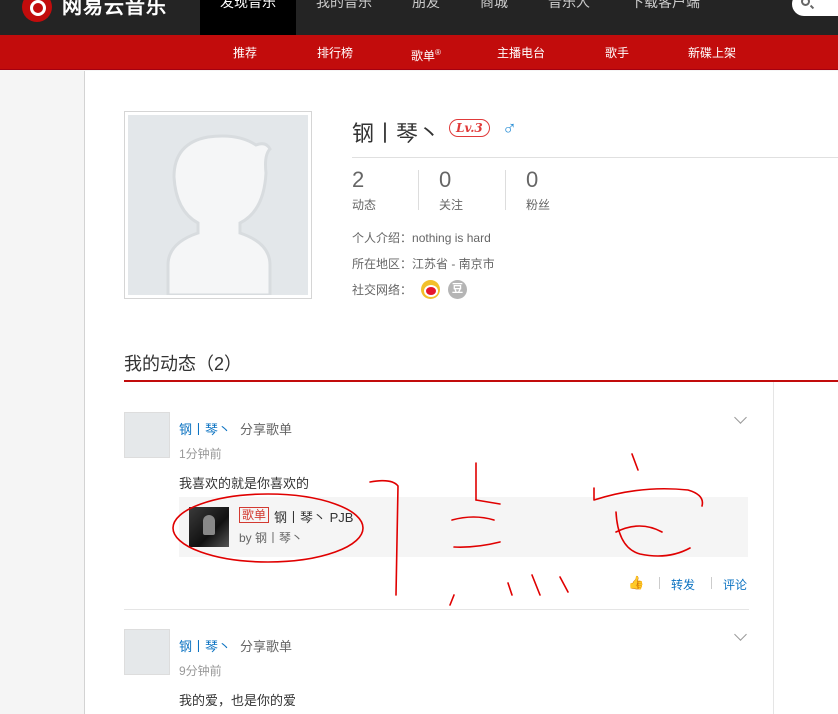  Describe the element at coordinates (244, 483) in the screenshot. I see `feed-text: 我喜欢的就是你喜欢的` at that location.